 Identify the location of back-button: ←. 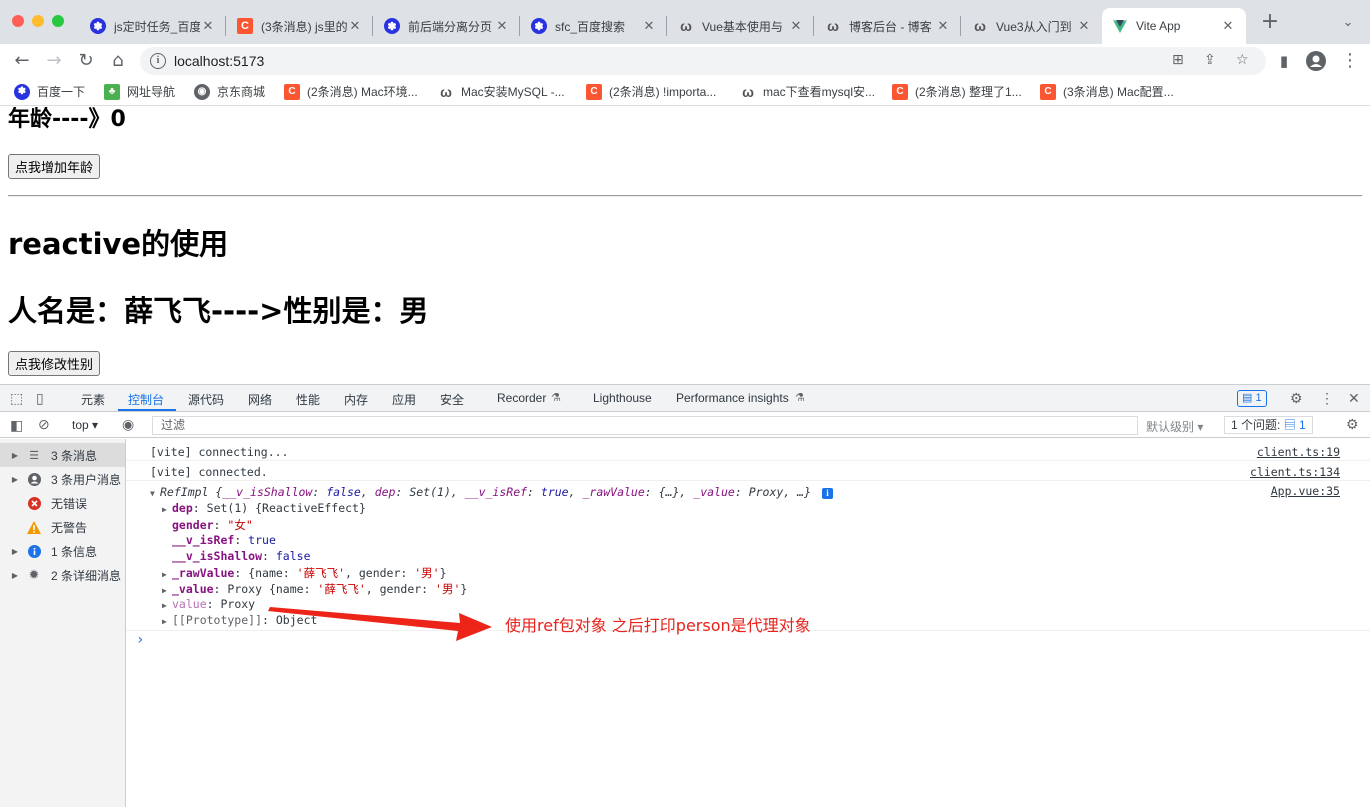
(22, 61).